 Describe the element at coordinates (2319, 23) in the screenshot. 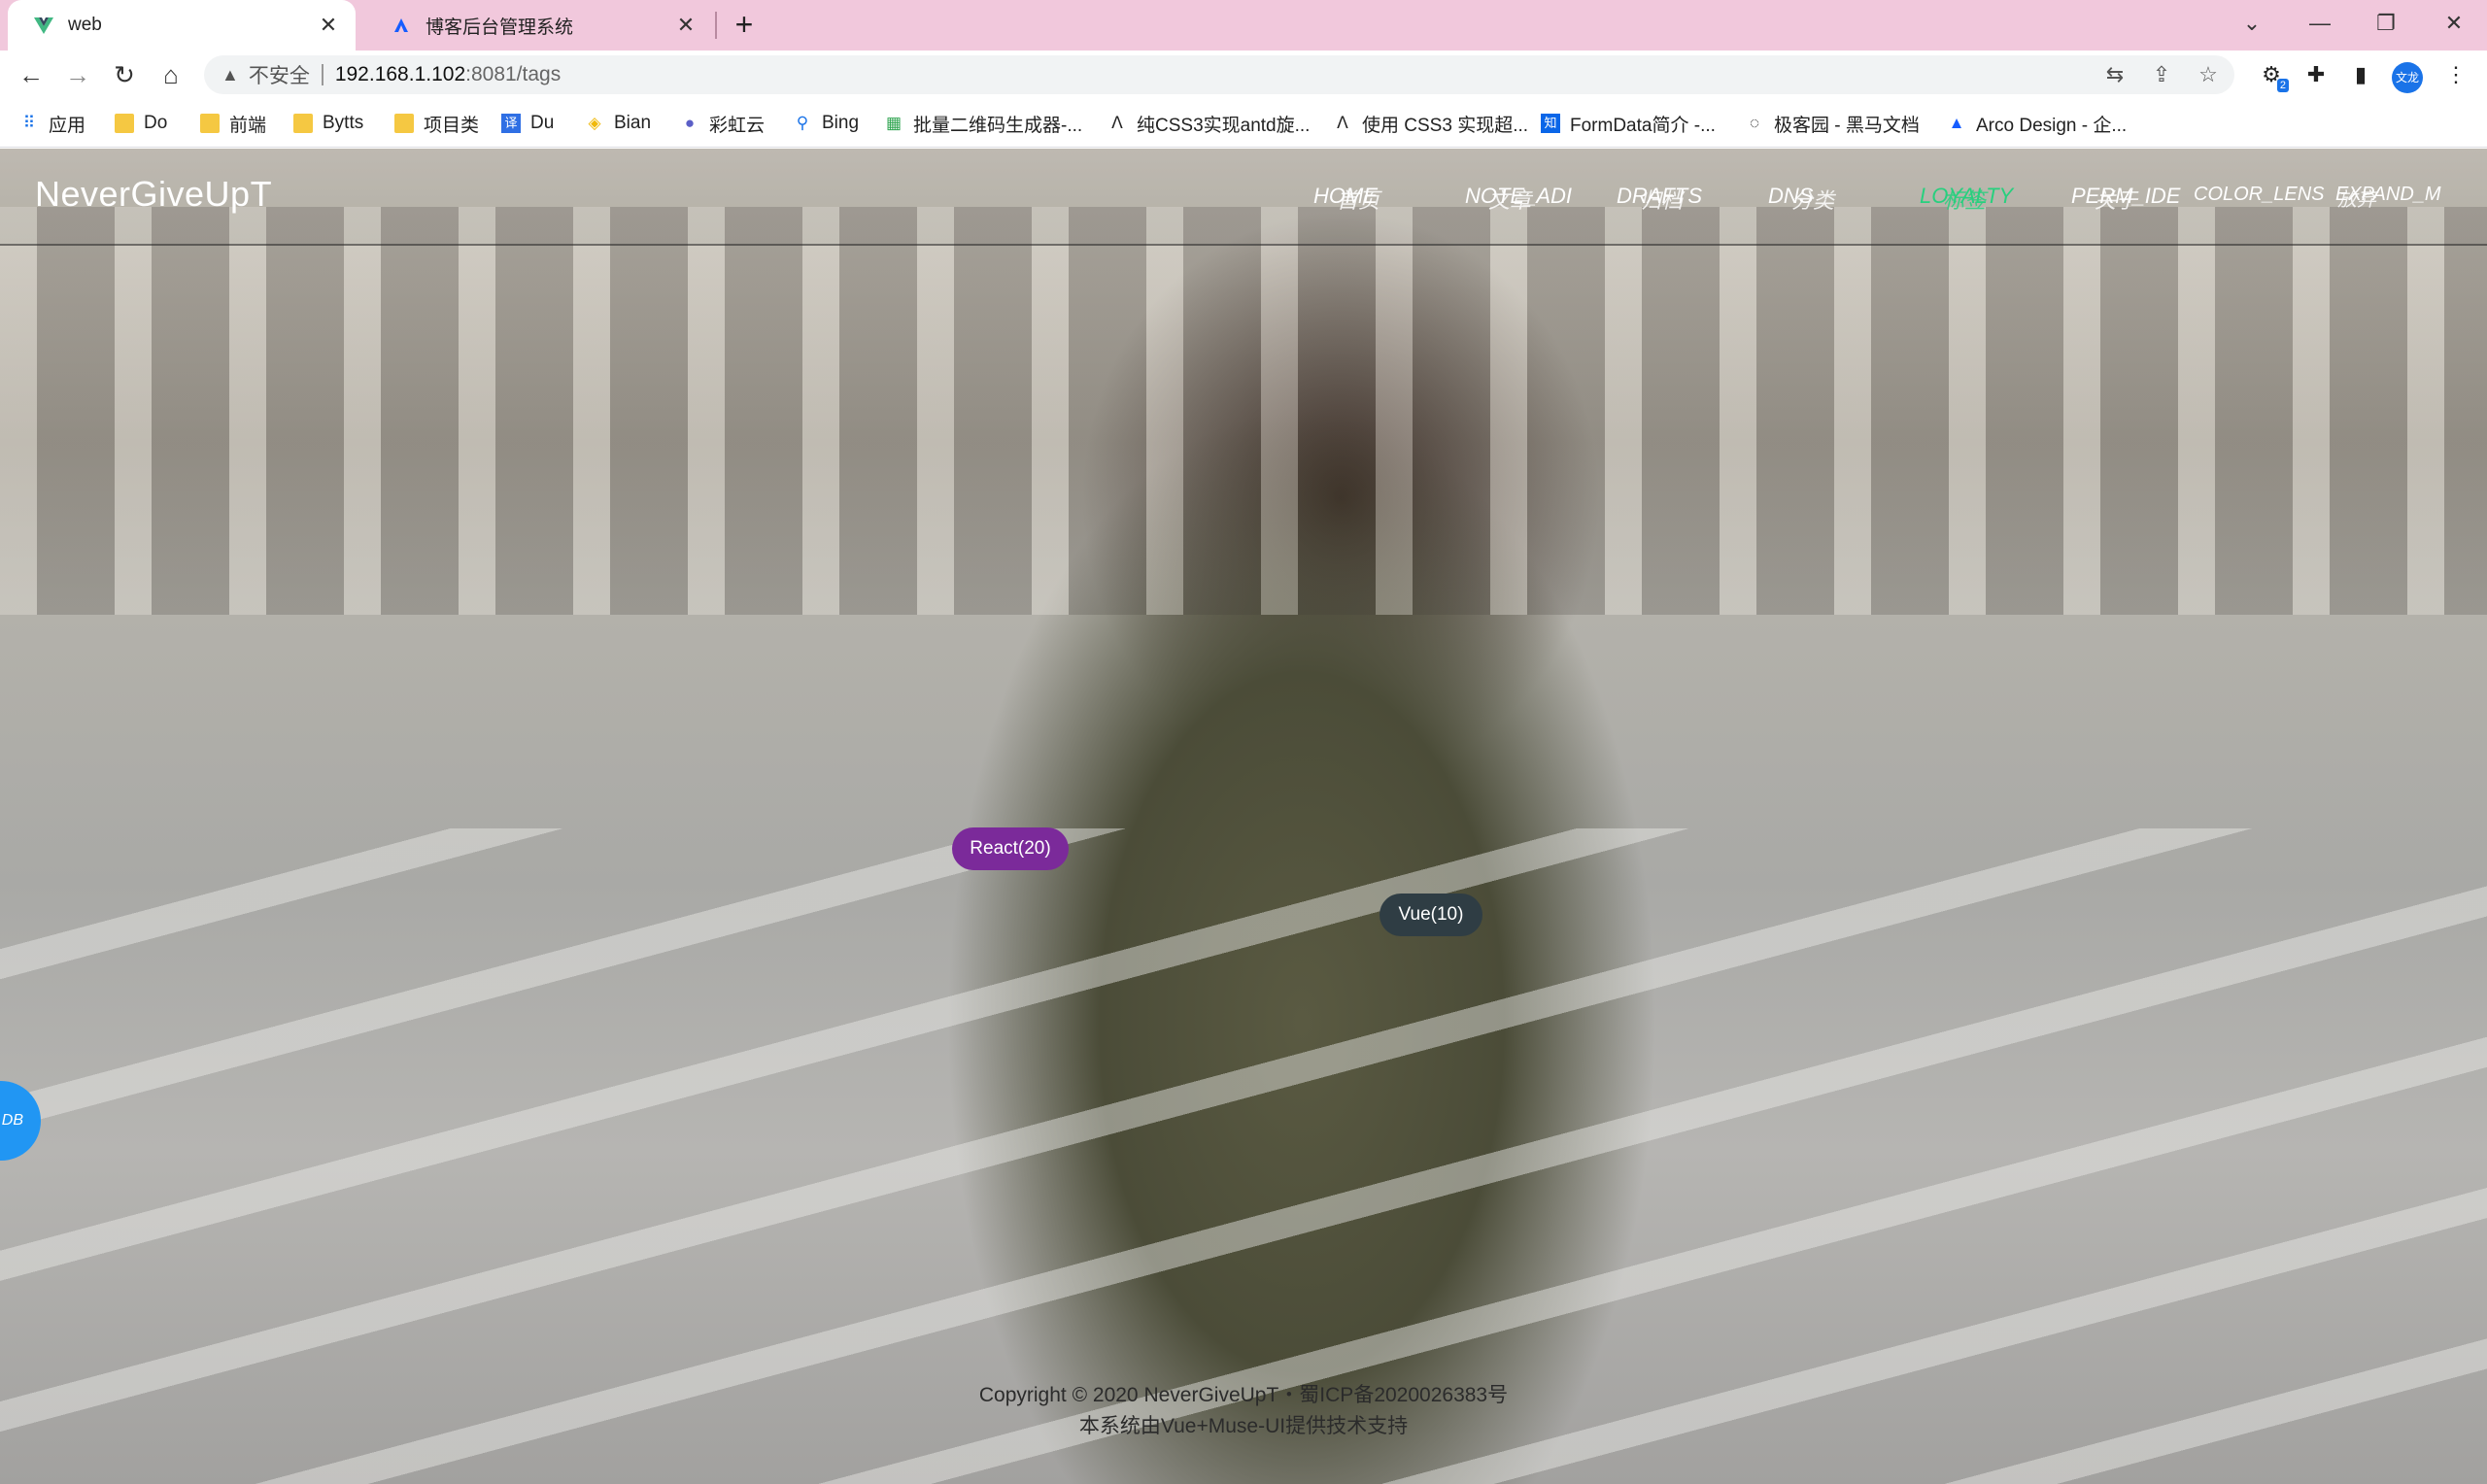

I see `minimize-button: —` at that location.